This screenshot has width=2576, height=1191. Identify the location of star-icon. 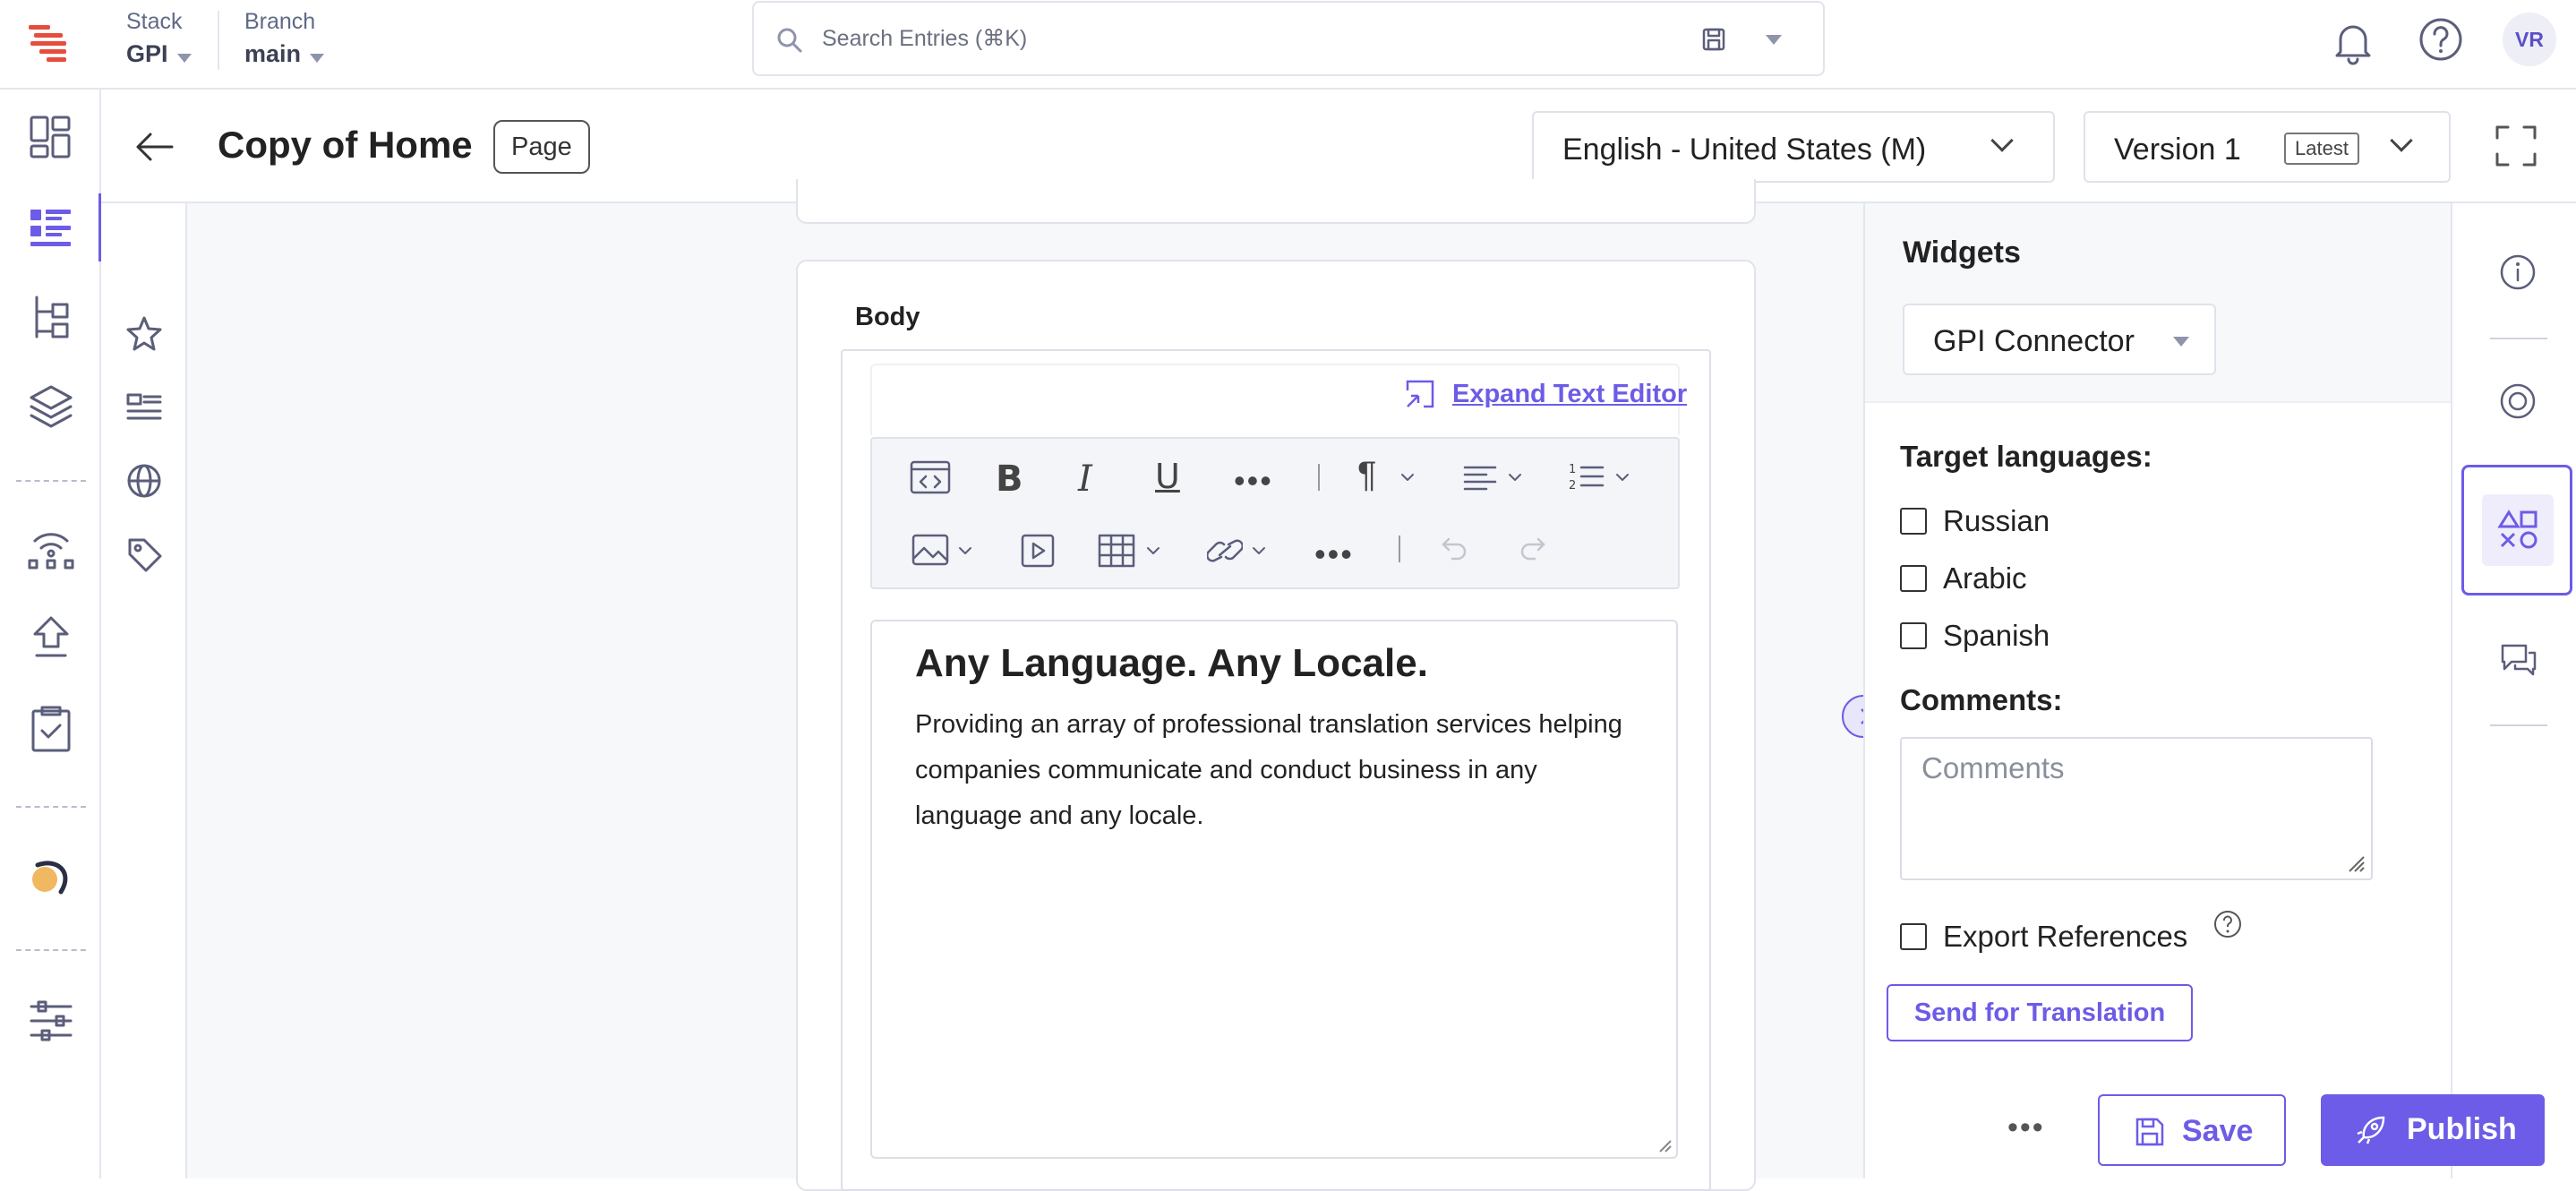
(144, 334).